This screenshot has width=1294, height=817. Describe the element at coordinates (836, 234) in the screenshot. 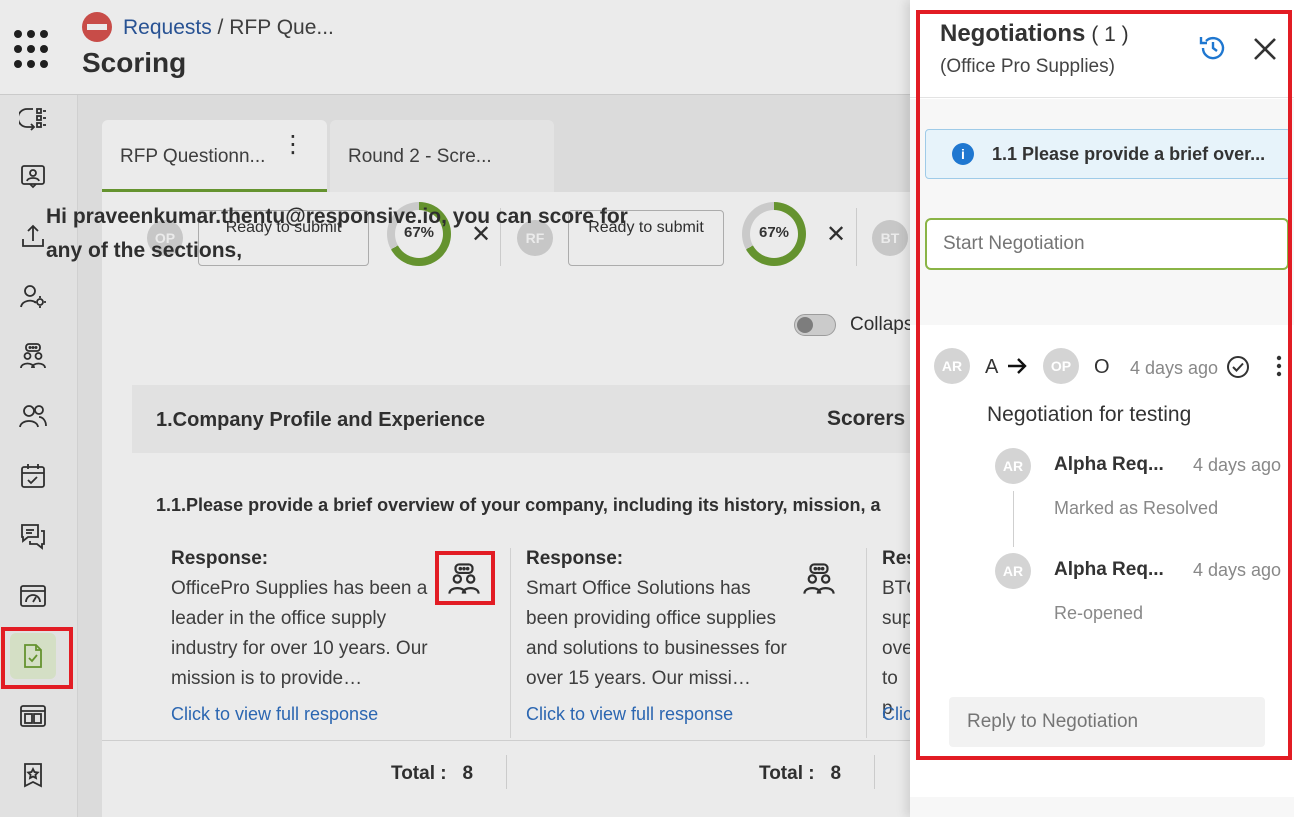

I see `vendor-remove-icon: ✕` at that location.